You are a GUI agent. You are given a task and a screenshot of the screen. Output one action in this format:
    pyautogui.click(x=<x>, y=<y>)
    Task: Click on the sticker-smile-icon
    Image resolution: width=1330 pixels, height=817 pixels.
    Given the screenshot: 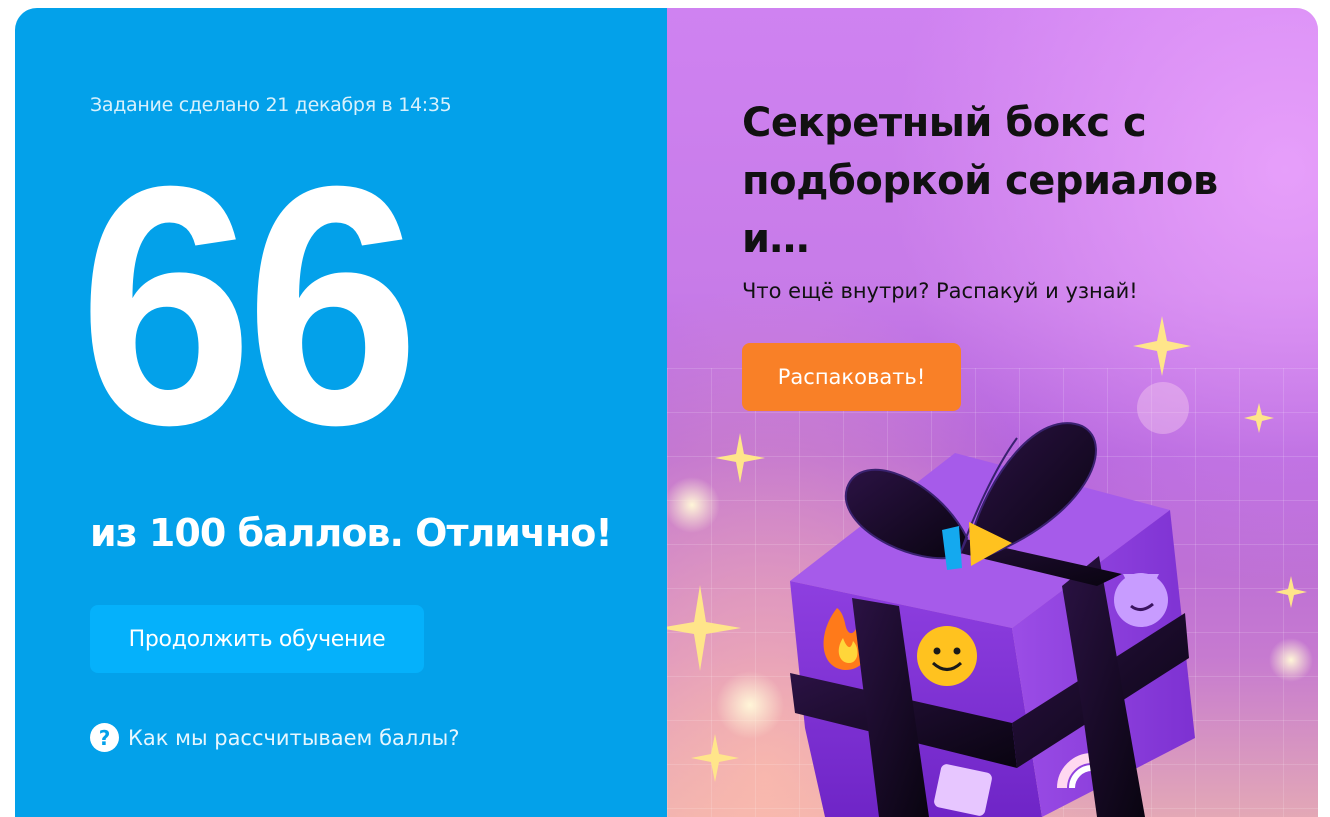 What is the action you would take?
    pyautogui.click(x=947, y=656)
    